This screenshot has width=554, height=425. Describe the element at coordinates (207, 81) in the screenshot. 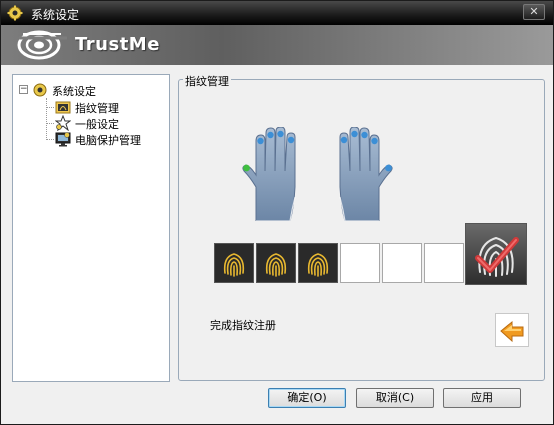

I see `panel-legend: 指纹管理` at that location.